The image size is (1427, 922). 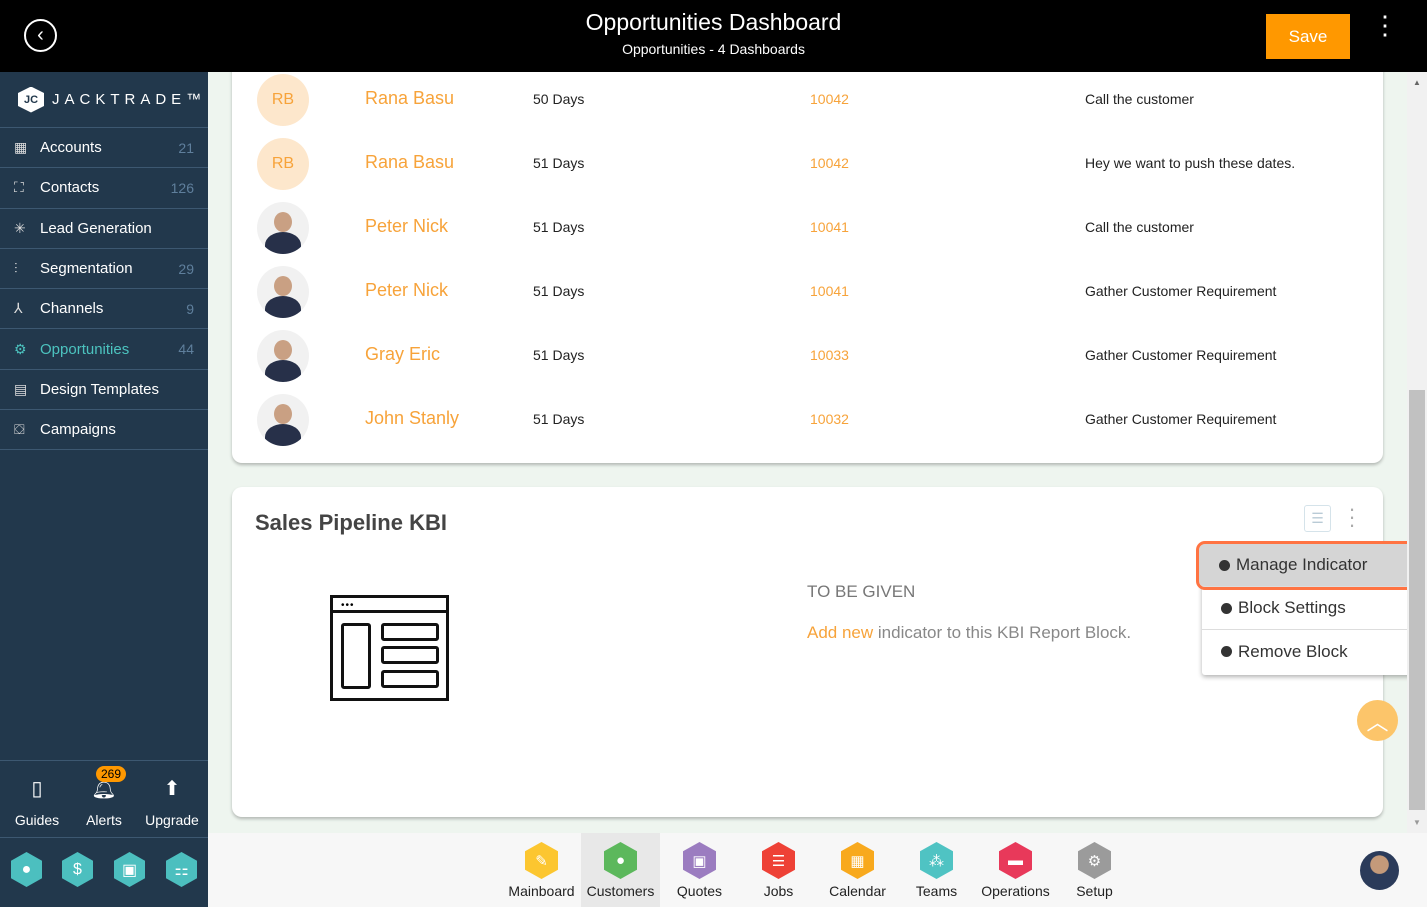 I want to click on scrollbar: ▲ ▼, so click(x=1417, y=452).